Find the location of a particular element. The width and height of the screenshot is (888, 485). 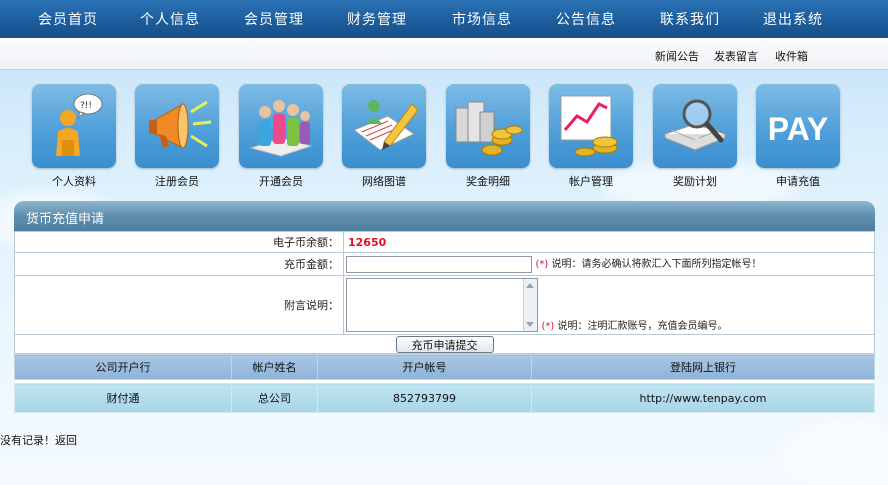

bank-url-link: http://www.tenpay.com is located at coordinates (703, 398).